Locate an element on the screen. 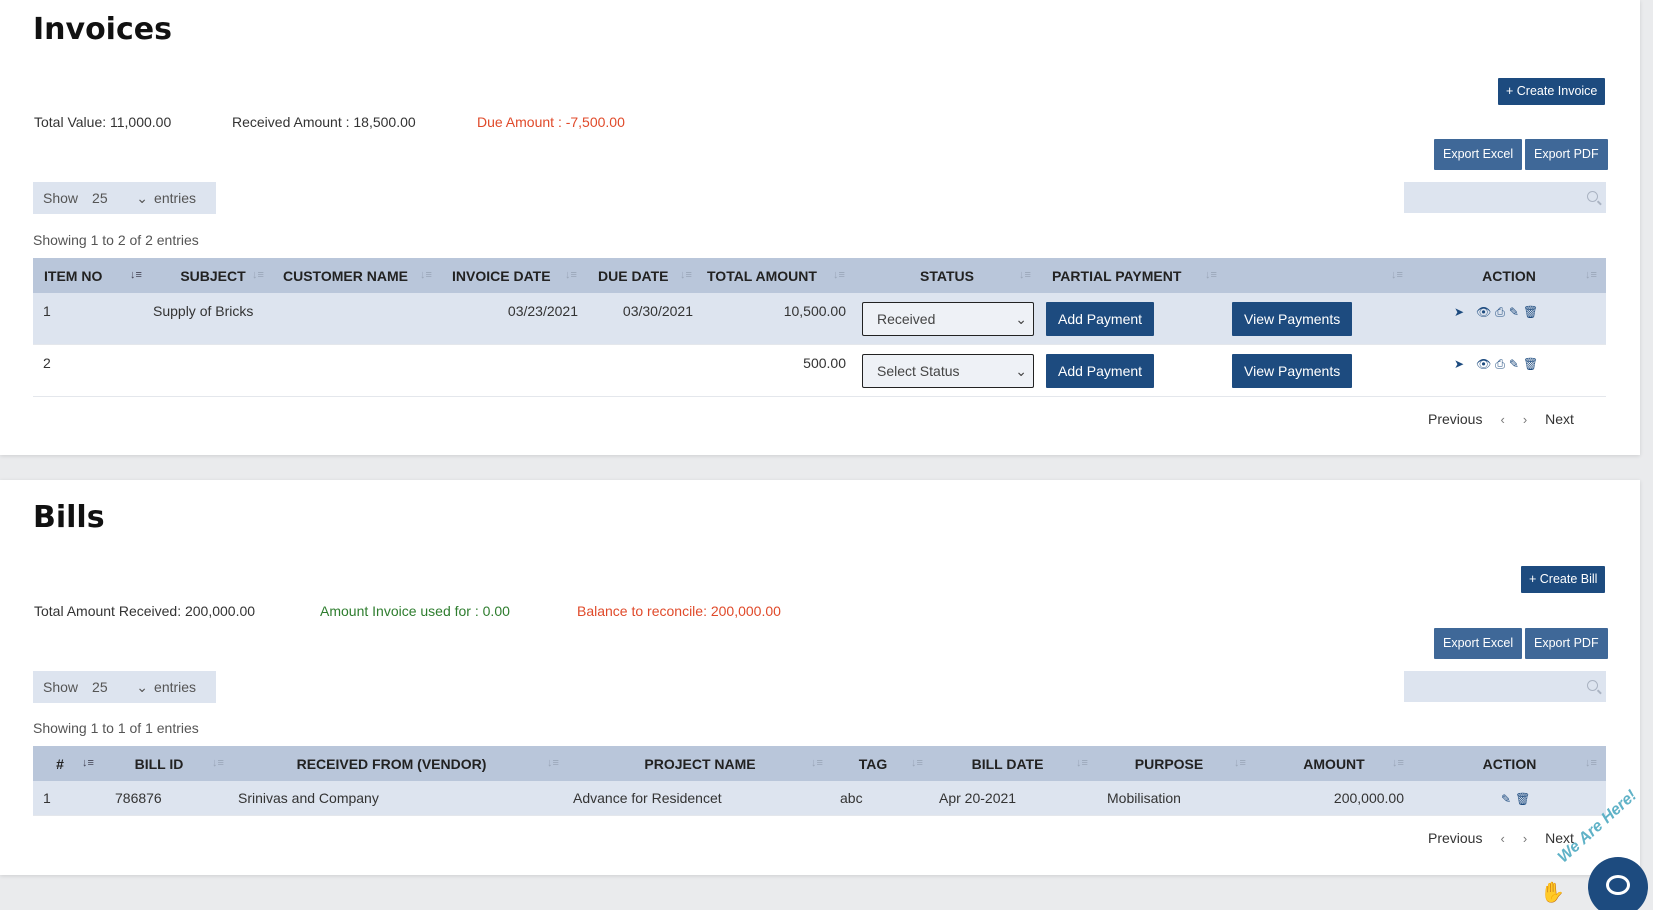 The width and height of the screenshot is (1653, 910). cell-bill-date: Apr 20-2021 is located at coordinates (978, 798).